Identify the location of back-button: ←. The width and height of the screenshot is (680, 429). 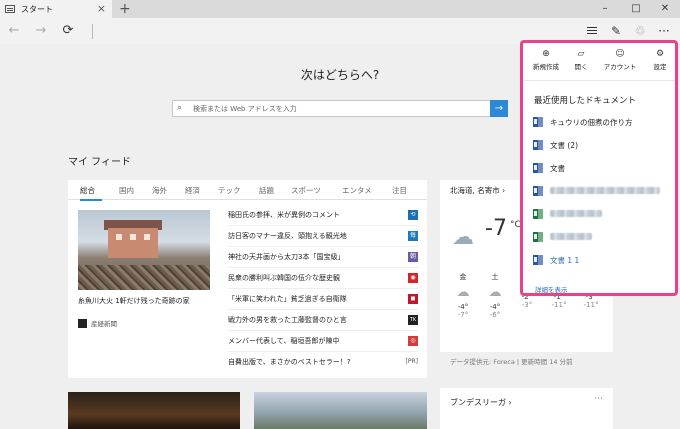
(14, 31).